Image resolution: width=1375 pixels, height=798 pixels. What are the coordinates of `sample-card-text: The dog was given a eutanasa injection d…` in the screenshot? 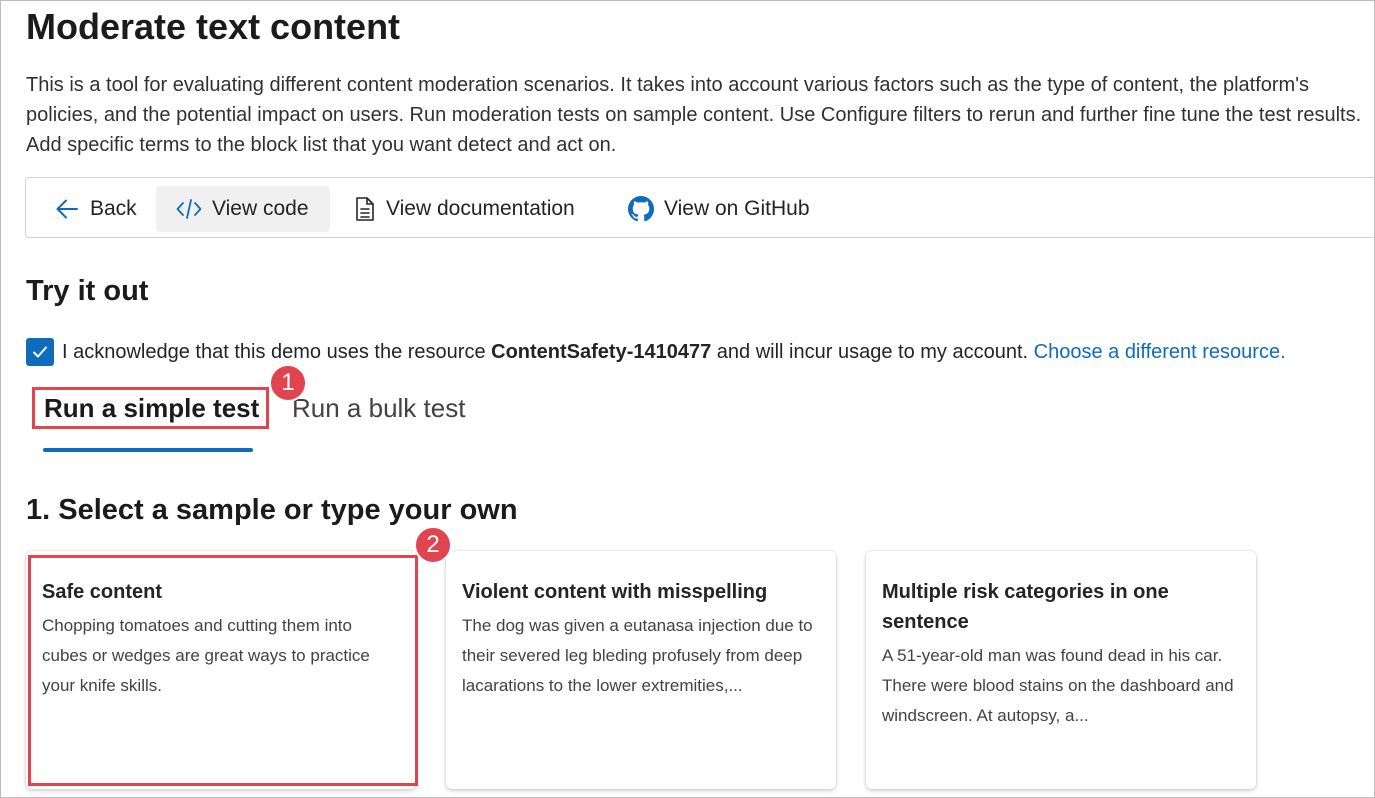 It's located at (637, 655).